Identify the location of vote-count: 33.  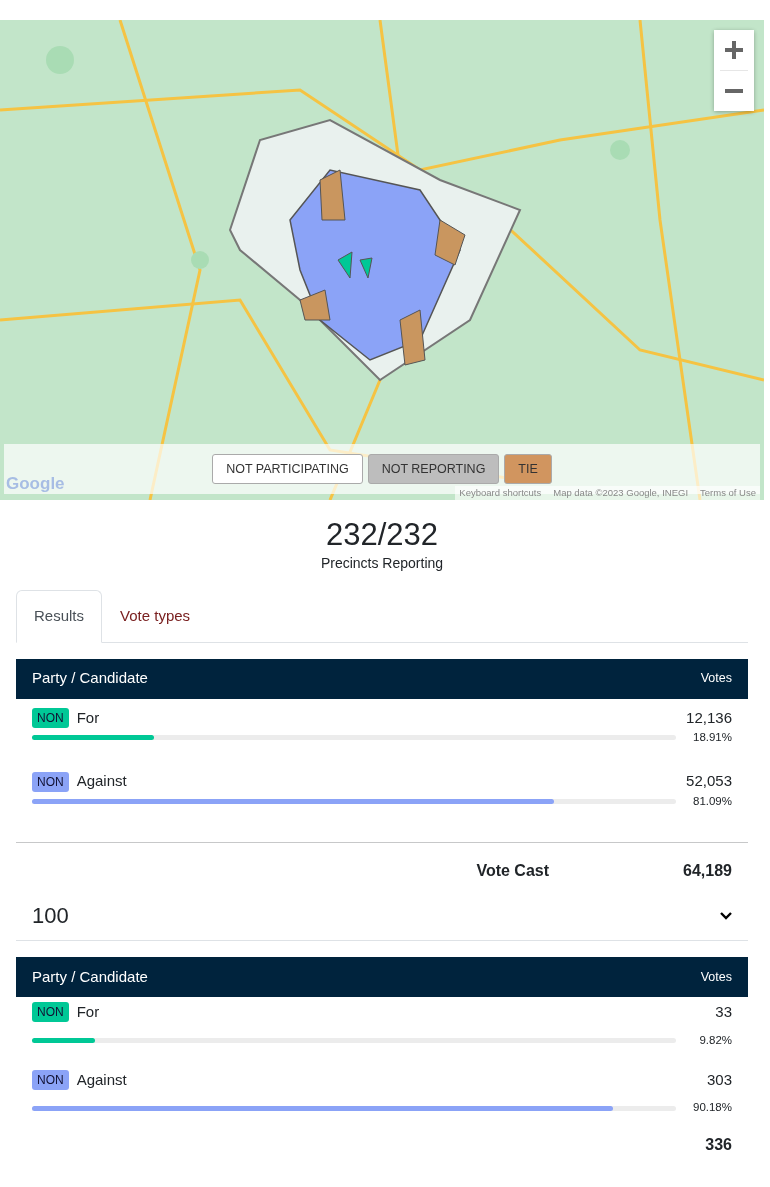
(723, 1012).